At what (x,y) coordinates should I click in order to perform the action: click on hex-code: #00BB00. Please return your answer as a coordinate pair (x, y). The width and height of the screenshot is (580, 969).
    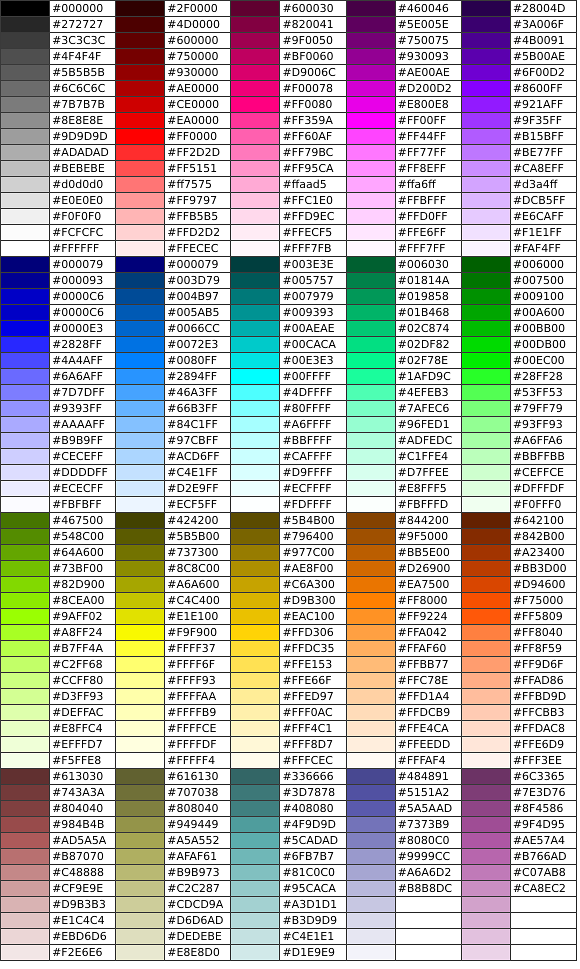
    Looking at the image, I should click on (543, 328).